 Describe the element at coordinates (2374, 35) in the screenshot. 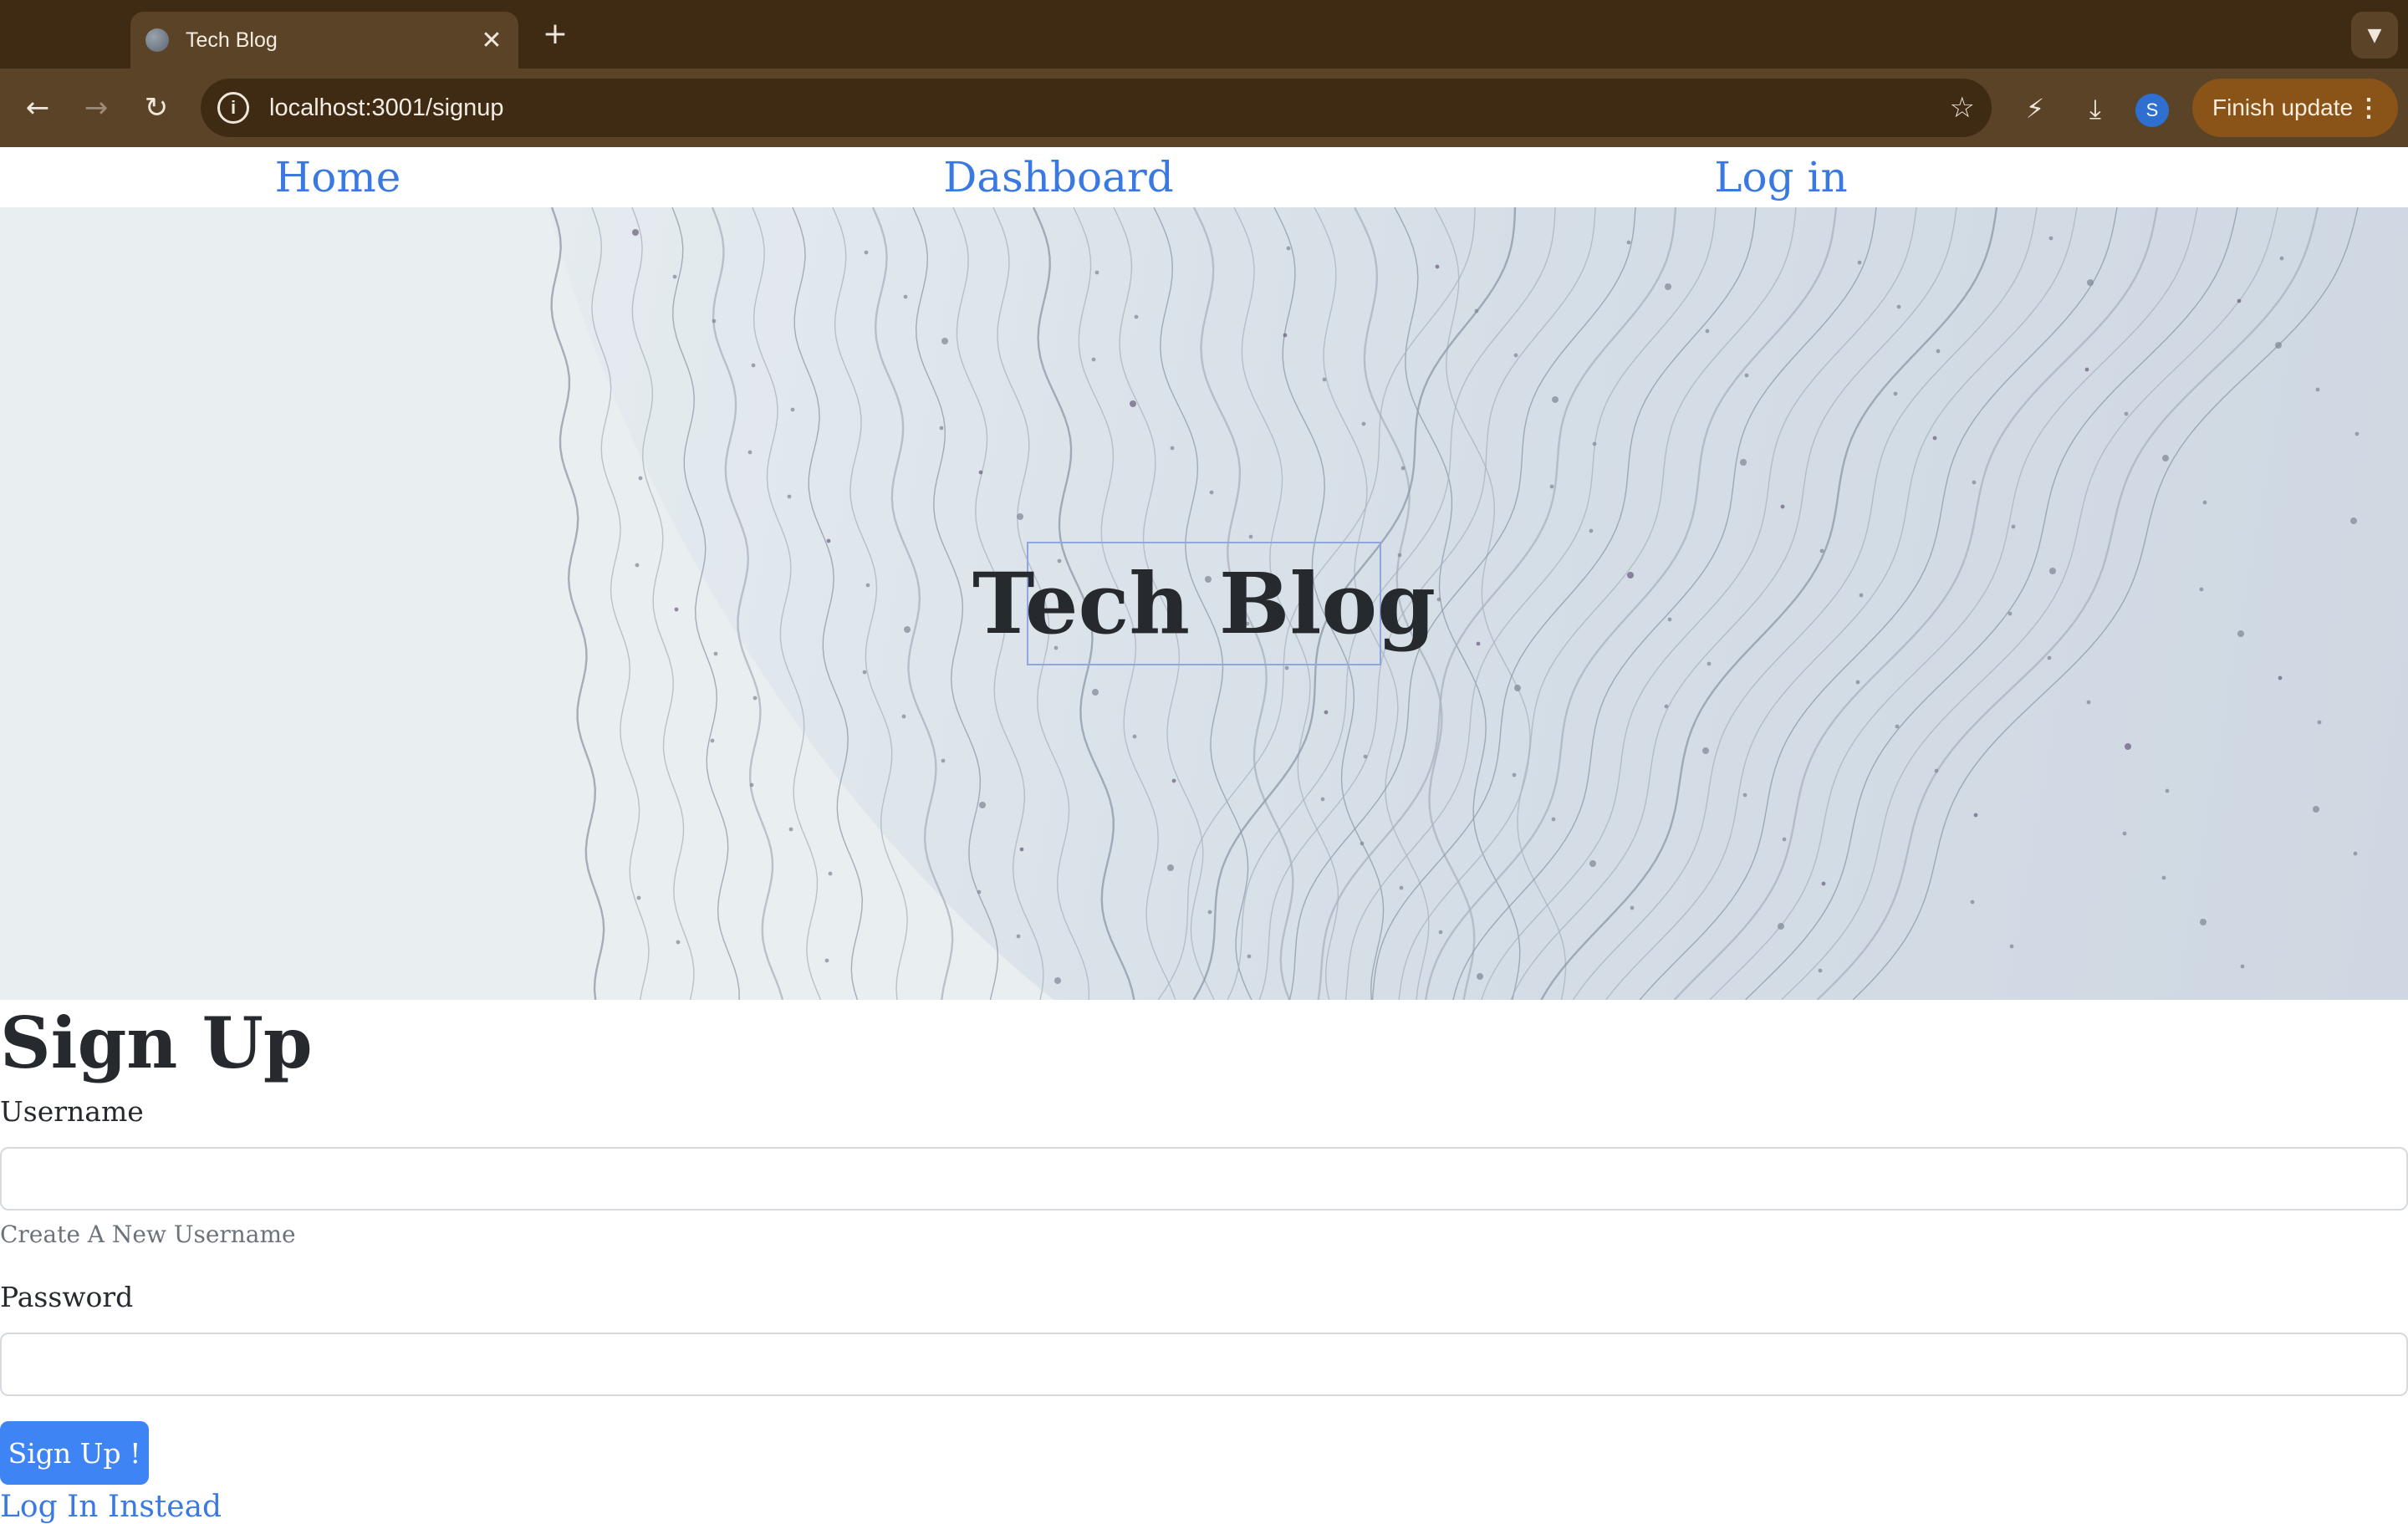

I see `tab-search-chevron-icon: ▼` at that location.